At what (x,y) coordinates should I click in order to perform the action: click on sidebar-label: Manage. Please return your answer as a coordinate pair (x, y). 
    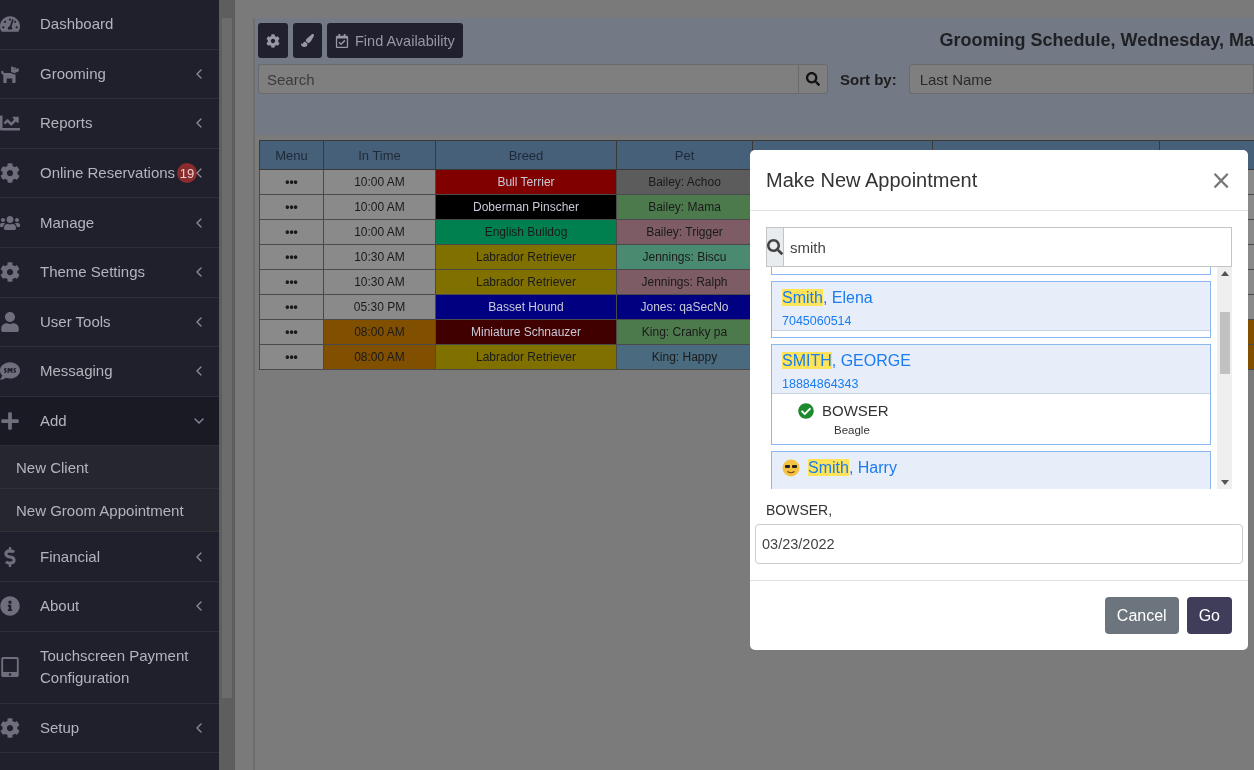
    Looking at the image, I should click on (67, 222).